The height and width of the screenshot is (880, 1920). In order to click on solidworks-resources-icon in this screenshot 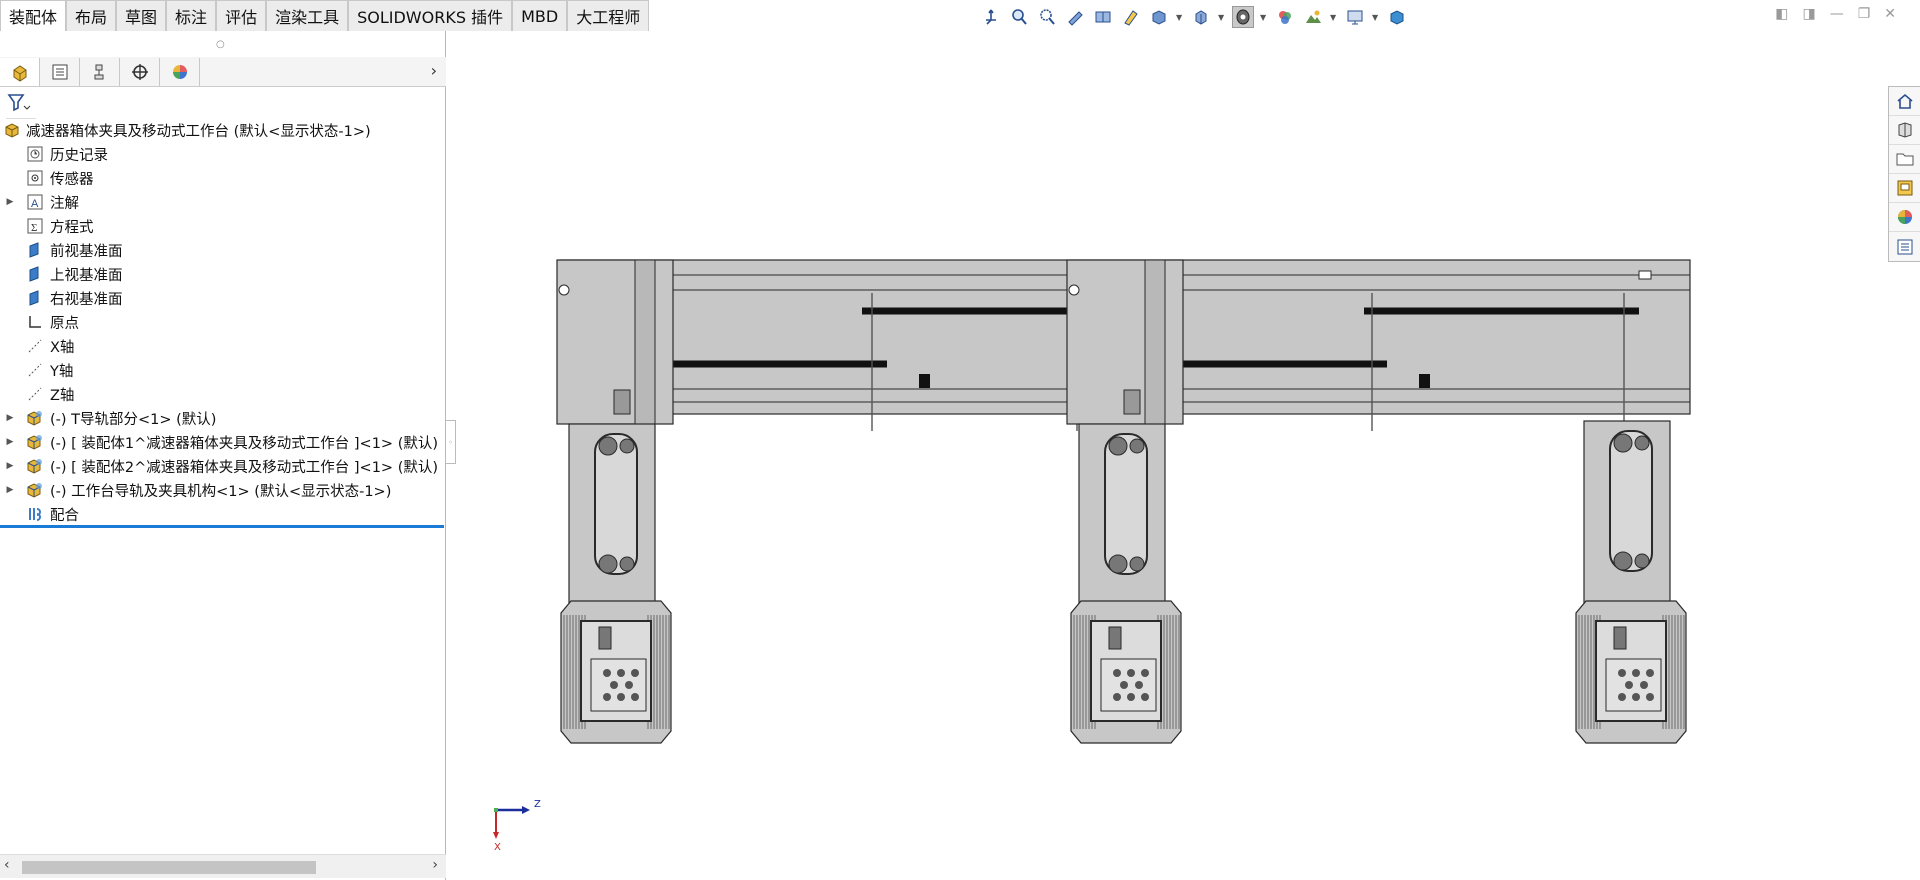, I will do `click(1904, 101)`.